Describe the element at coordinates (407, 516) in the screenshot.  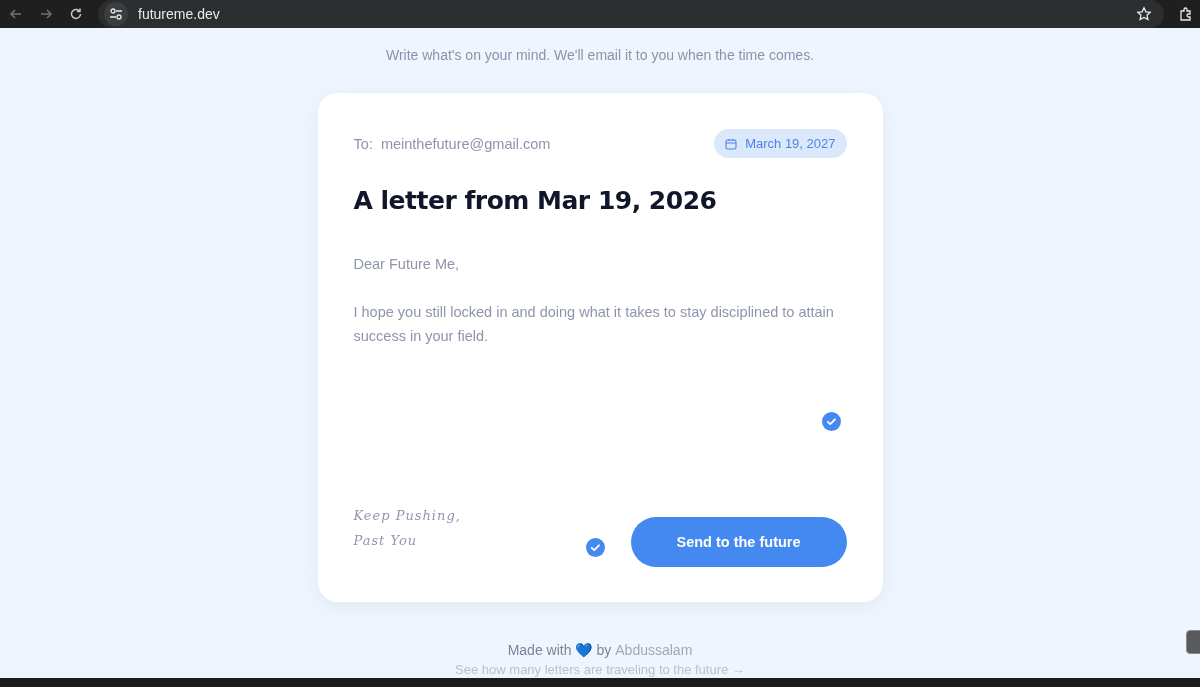
I see `signature-line: Keep Pushing,` at that location.